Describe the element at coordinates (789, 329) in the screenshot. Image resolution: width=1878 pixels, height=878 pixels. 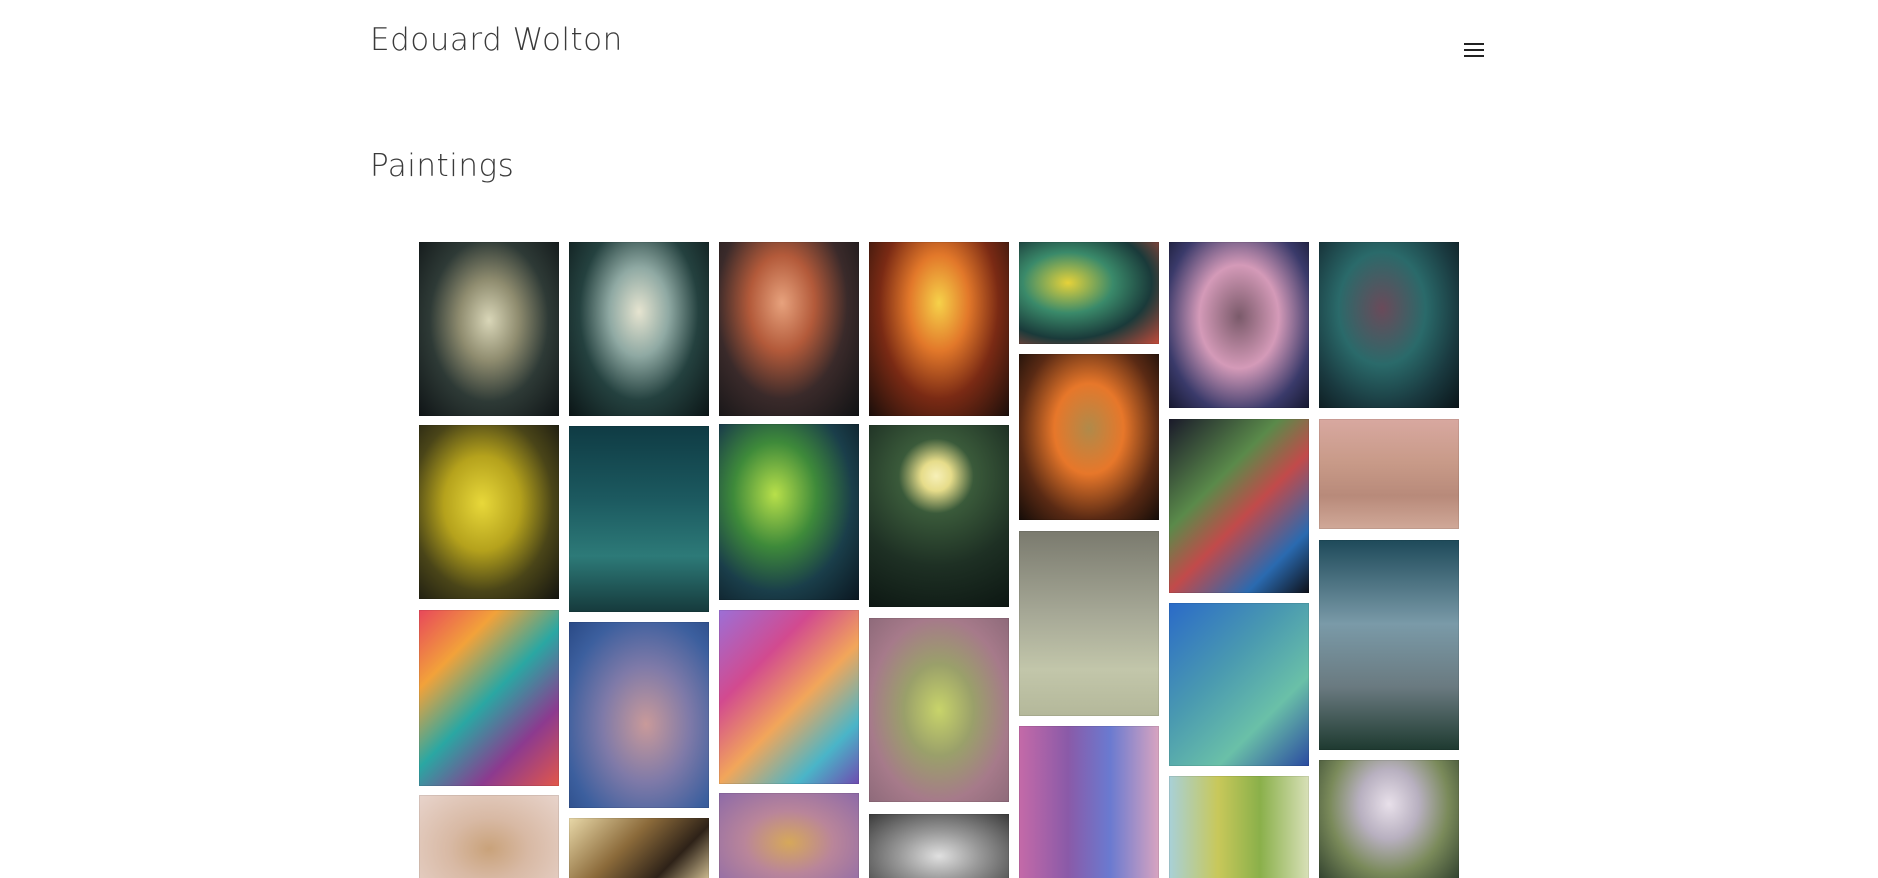
I see `painting-shell-prism` at that location.